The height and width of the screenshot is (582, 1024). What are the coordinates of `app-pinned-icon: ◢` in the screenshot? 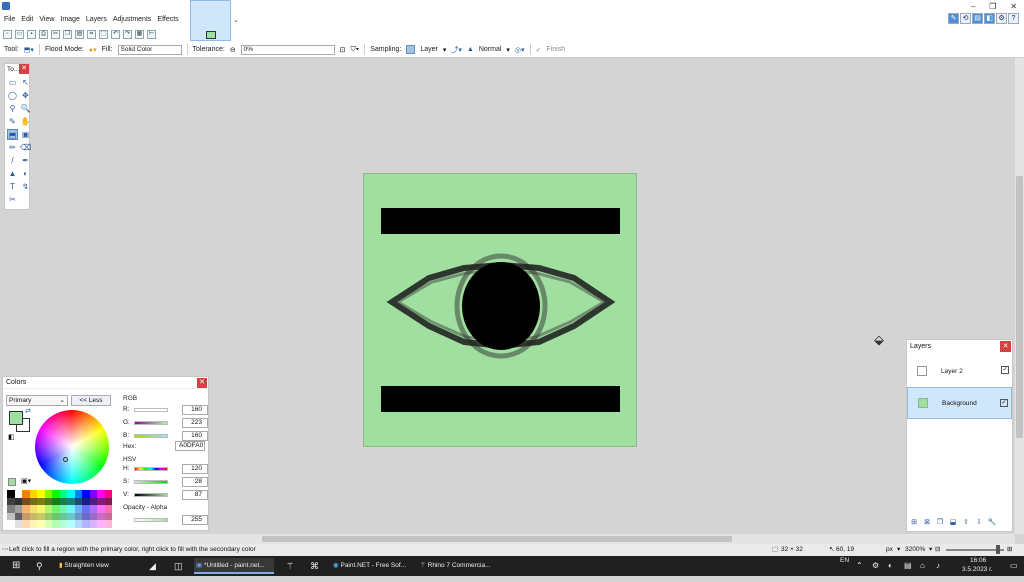 It's located at (151, 566).